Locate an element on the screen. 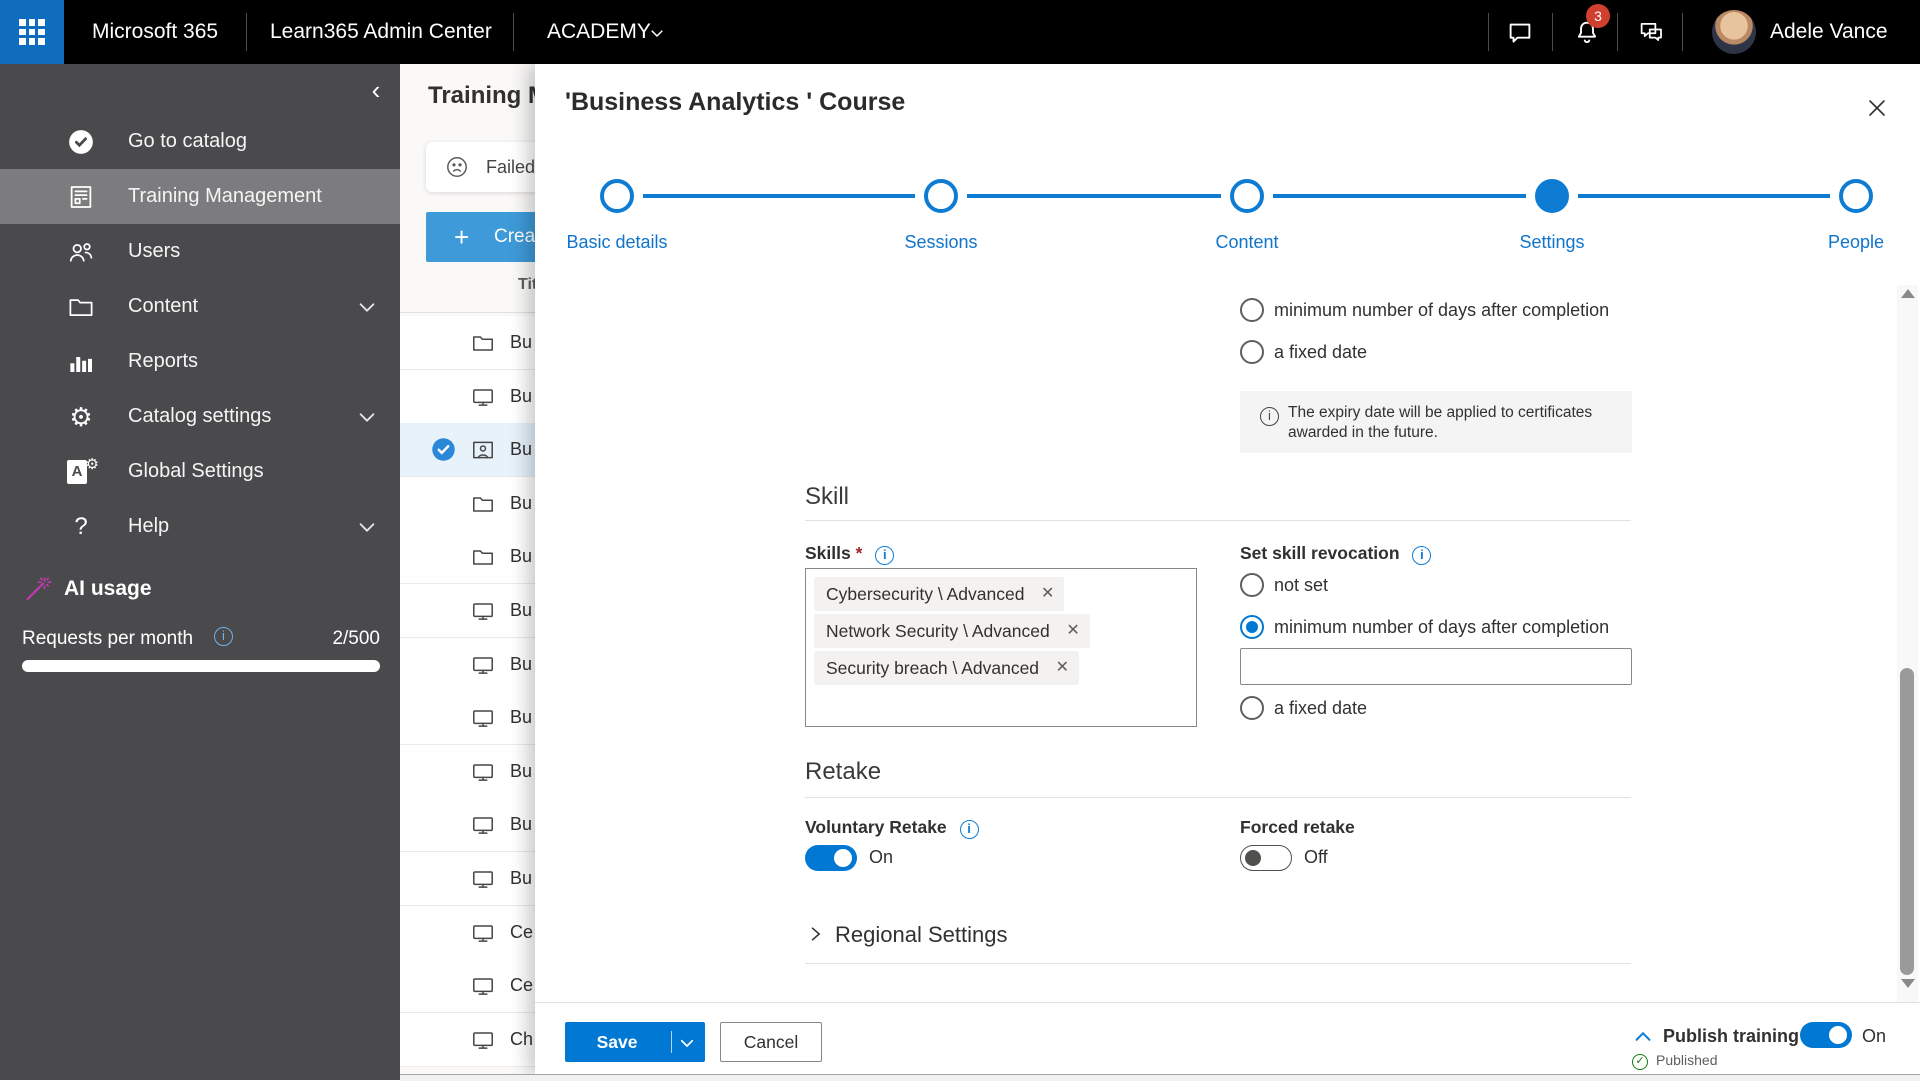 This screenshot has height=1081, width=1920. chart-icon is located at coordinates (81, 362).